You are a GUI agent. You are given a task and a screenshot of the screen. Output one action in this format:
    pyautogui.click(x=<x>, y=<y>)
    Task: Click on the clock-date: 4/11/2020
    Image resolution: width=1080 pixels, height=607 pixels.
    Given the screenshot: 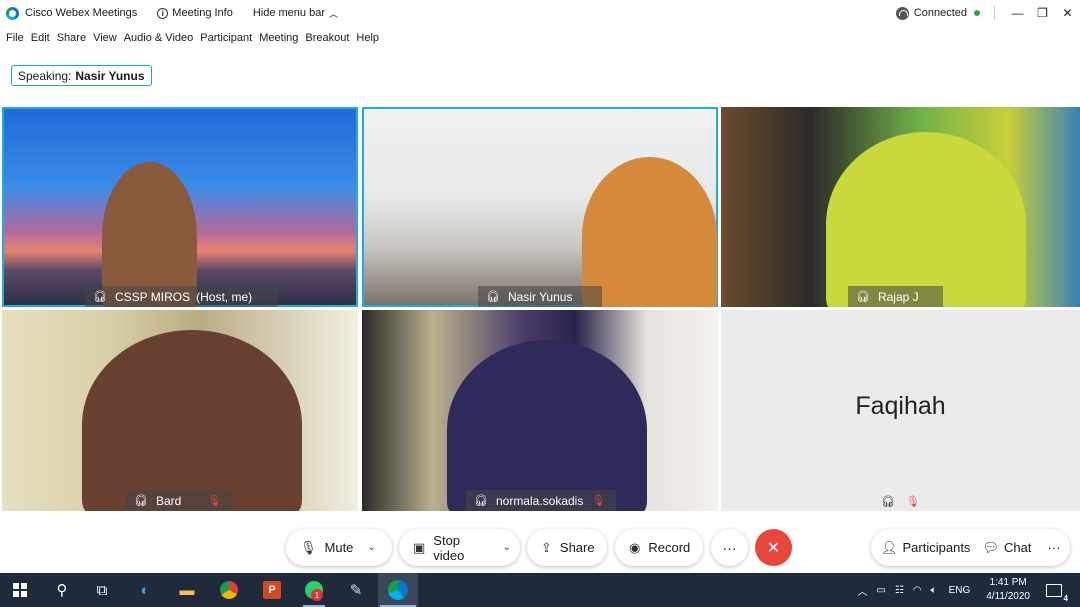 What is the action you would take?
    pyautogui.click(x=1008, y=596)
    